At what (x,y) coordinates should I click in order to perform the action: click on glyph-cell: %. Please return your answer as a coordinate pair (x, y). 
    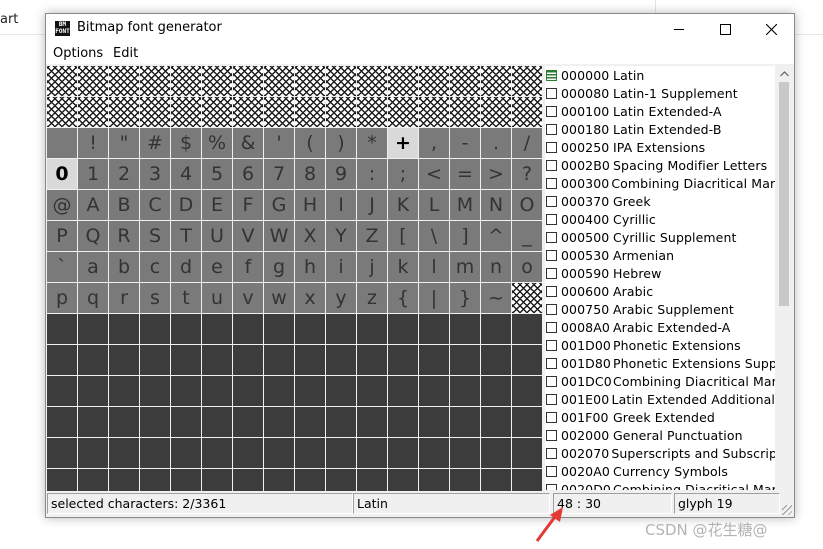
    Looking at the image, I should click on (217, 143).